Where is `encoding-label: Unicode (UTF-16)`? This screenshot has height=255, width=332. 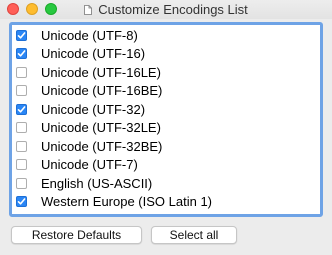
encoding-label: Unicode (UTF-16) is located at coordinates (93, 54).